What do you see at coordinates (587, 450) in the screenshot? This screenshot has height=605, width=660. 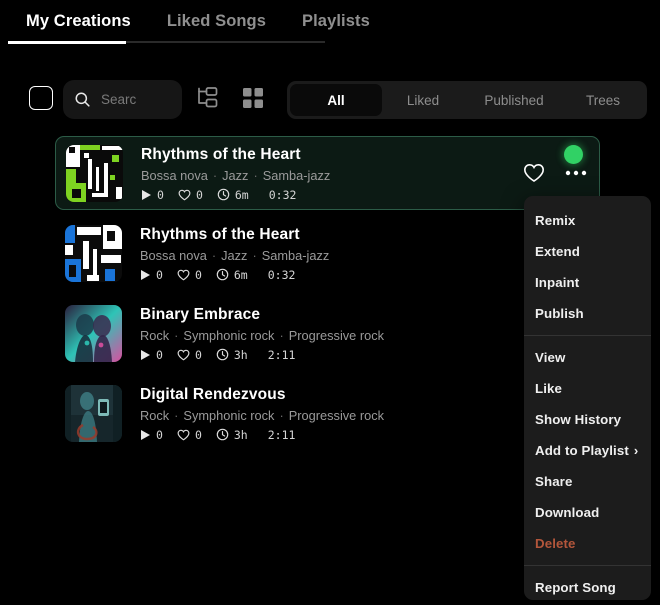 I see `menu-item-add-to-playlist: Add to Playlist ›` at bounding box center [587, 450].